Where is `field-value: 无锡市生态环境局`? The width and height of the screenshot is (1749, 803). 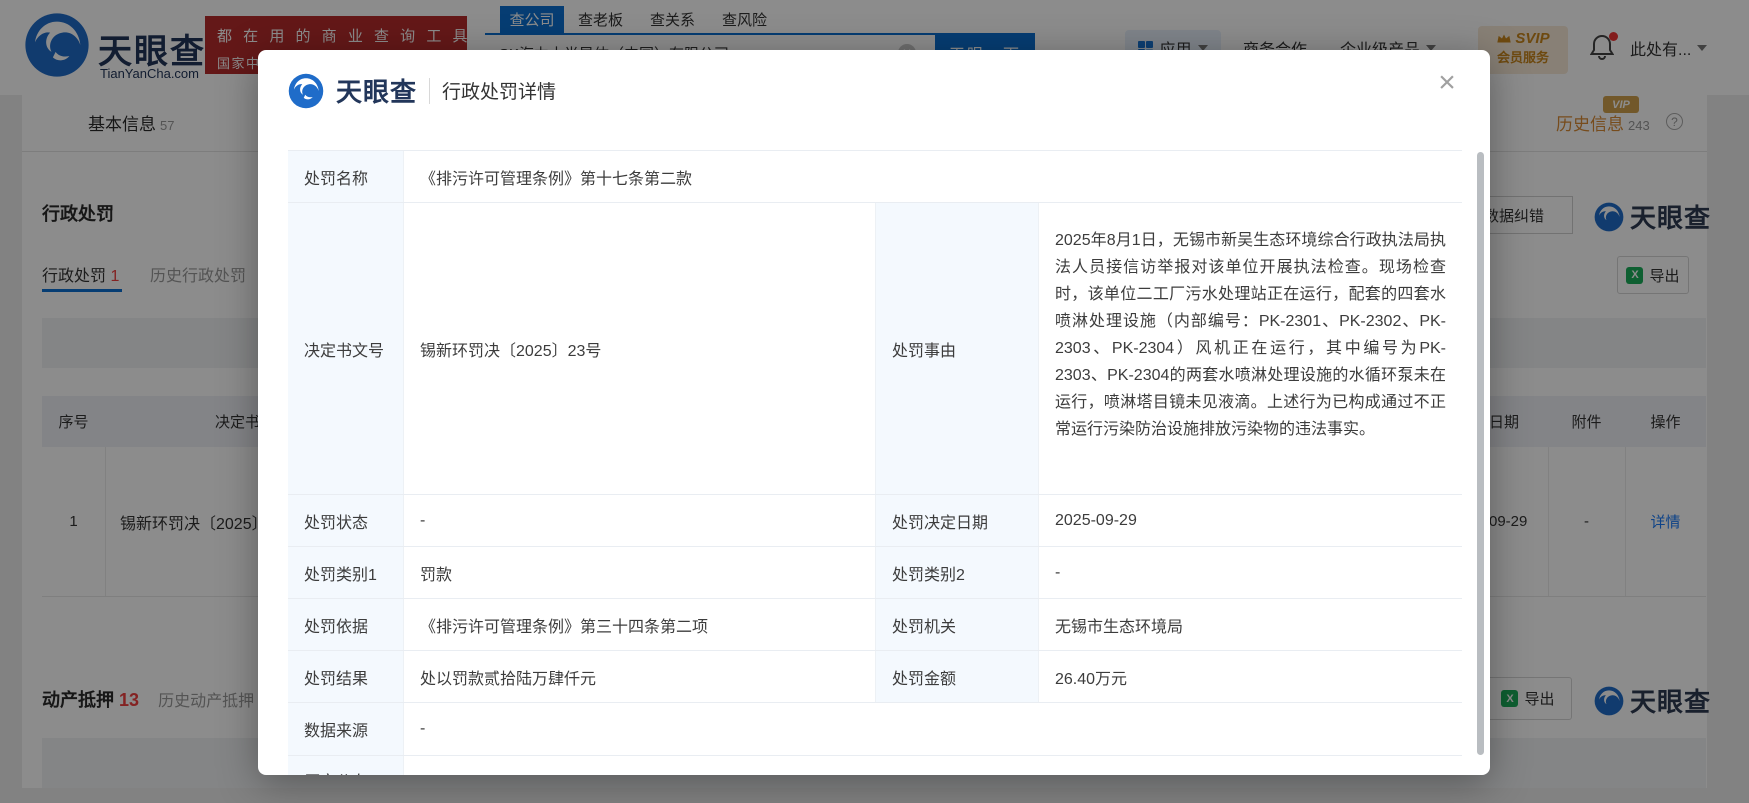
field-value: 无锡市生态环境局 is located at coordinates (1250, 624).